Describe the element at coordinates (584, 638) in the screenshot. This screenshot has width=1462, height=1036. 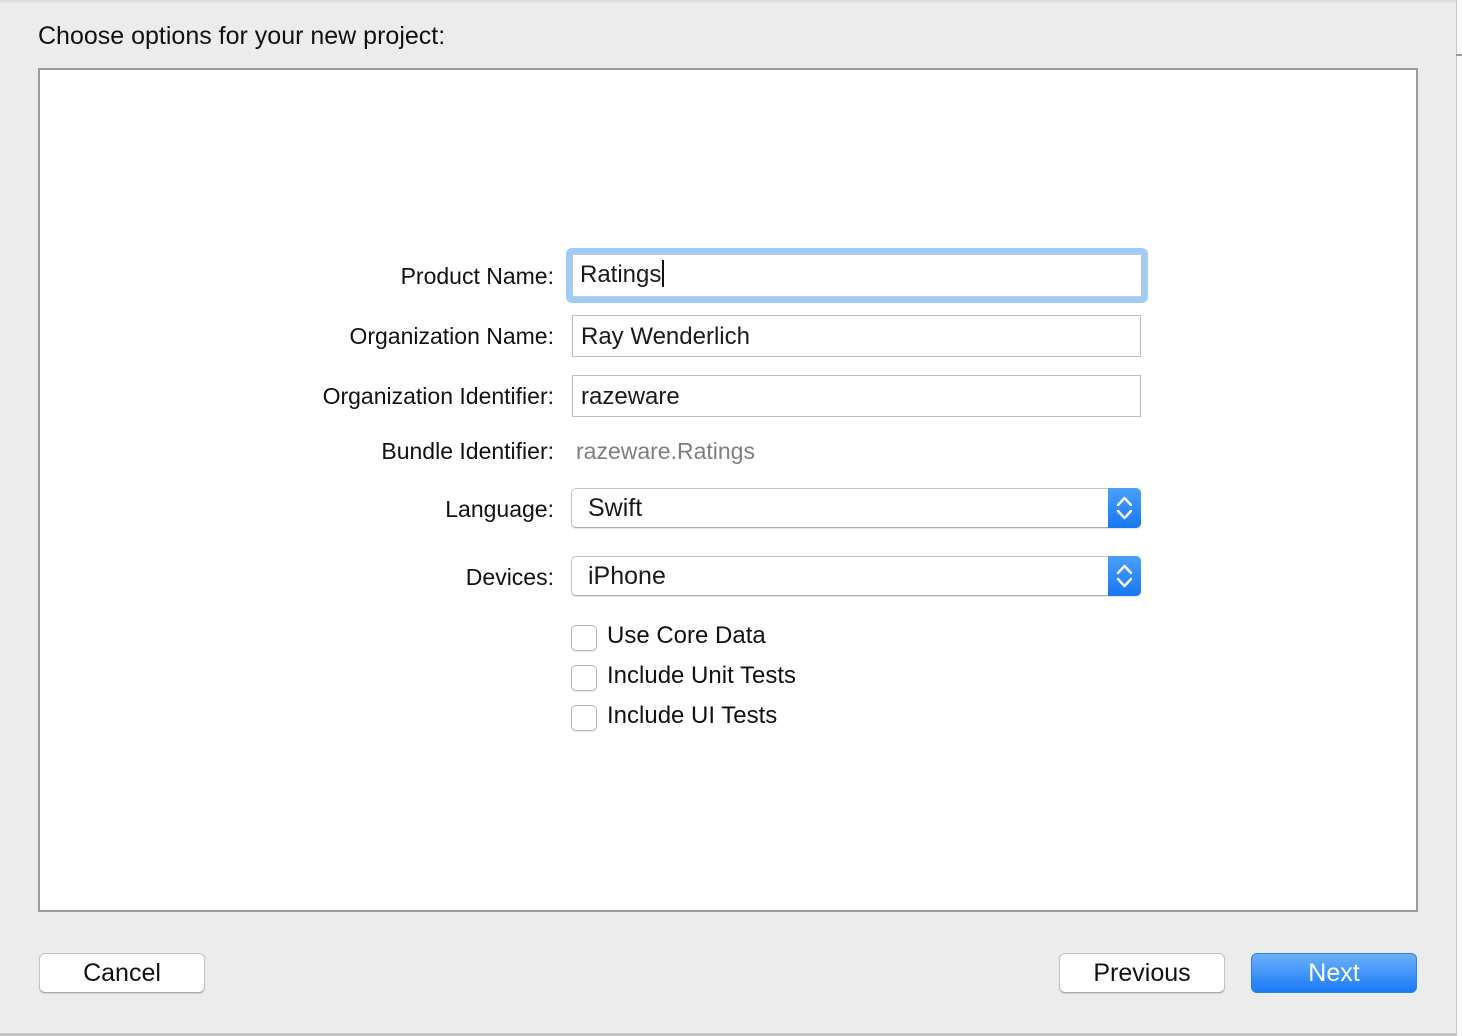
I see `use-core-data-checkbox` at that location.